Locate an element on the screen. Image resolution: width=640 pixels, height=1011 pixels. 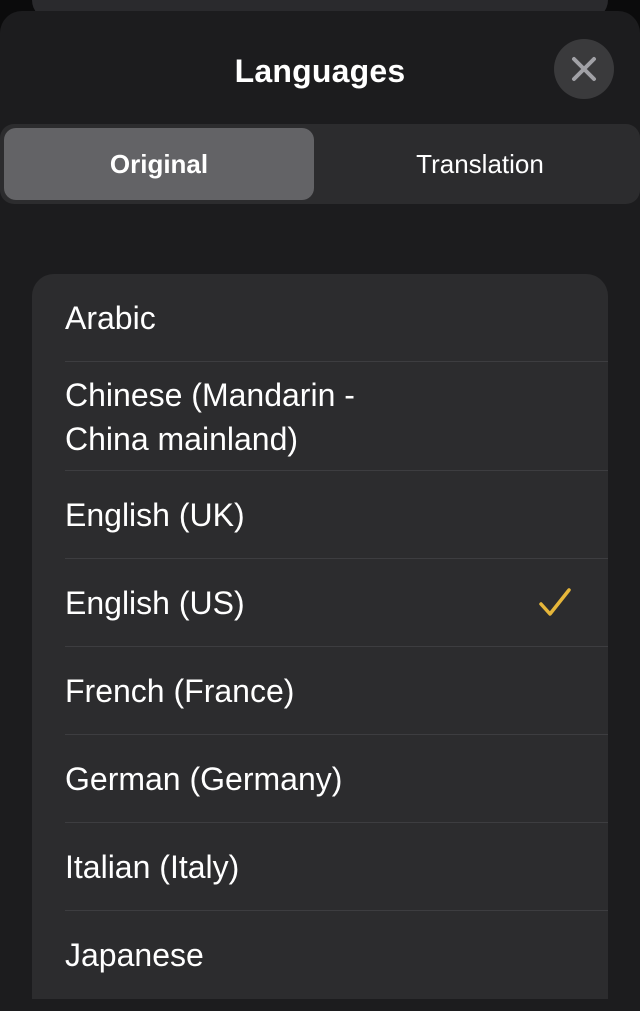
language-mode-segmented-control: Original Translation is located at coordinates (320, 164).